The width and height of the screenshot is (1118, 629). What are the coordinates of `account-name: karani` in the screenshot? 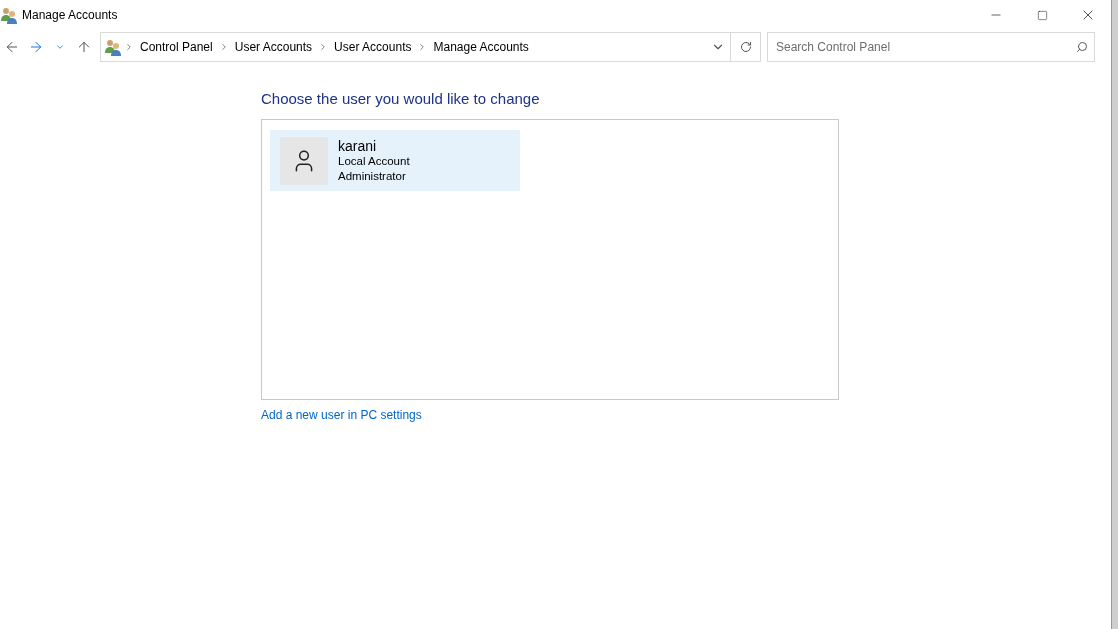 It's located at (358, 145).